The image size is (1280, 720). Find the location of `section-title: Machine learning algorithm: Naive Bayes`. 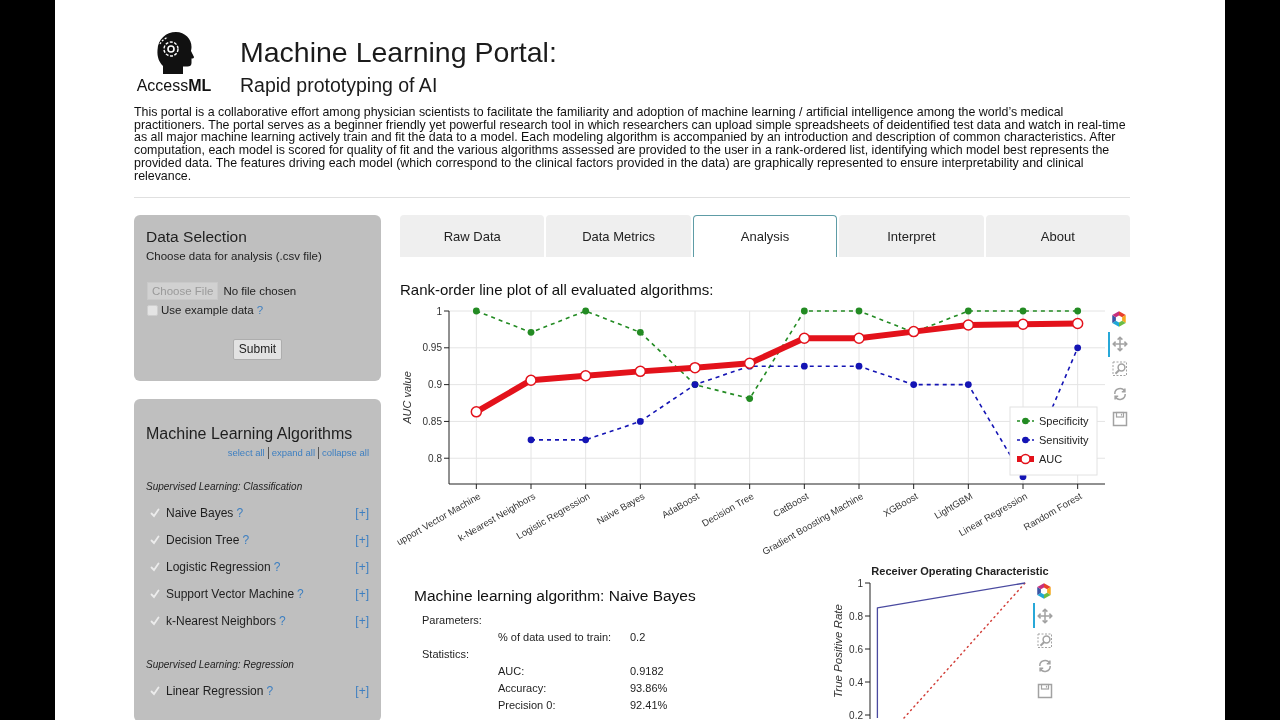

section-title: Machine learning algorithm: Naive Bayes is located at coordinates (555, 596).